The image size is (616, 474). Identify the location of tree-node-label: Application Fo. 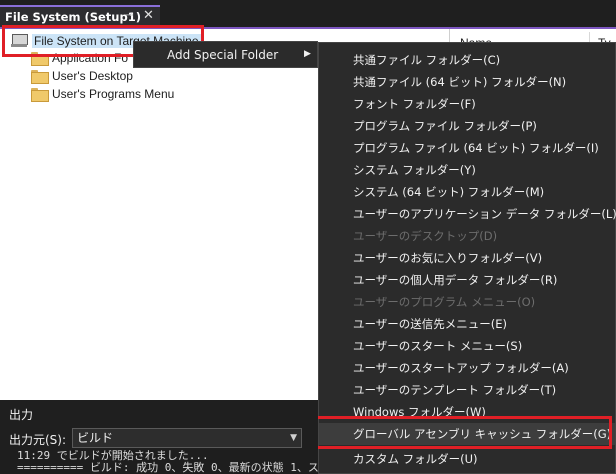
(90, 58).